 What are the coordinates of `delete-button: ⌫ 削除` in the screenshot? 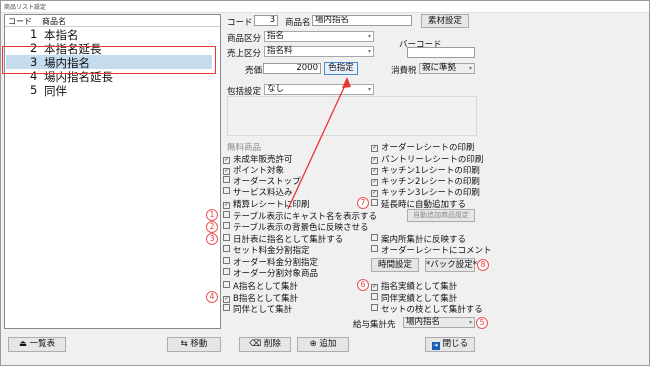 It's located at (265, 344).